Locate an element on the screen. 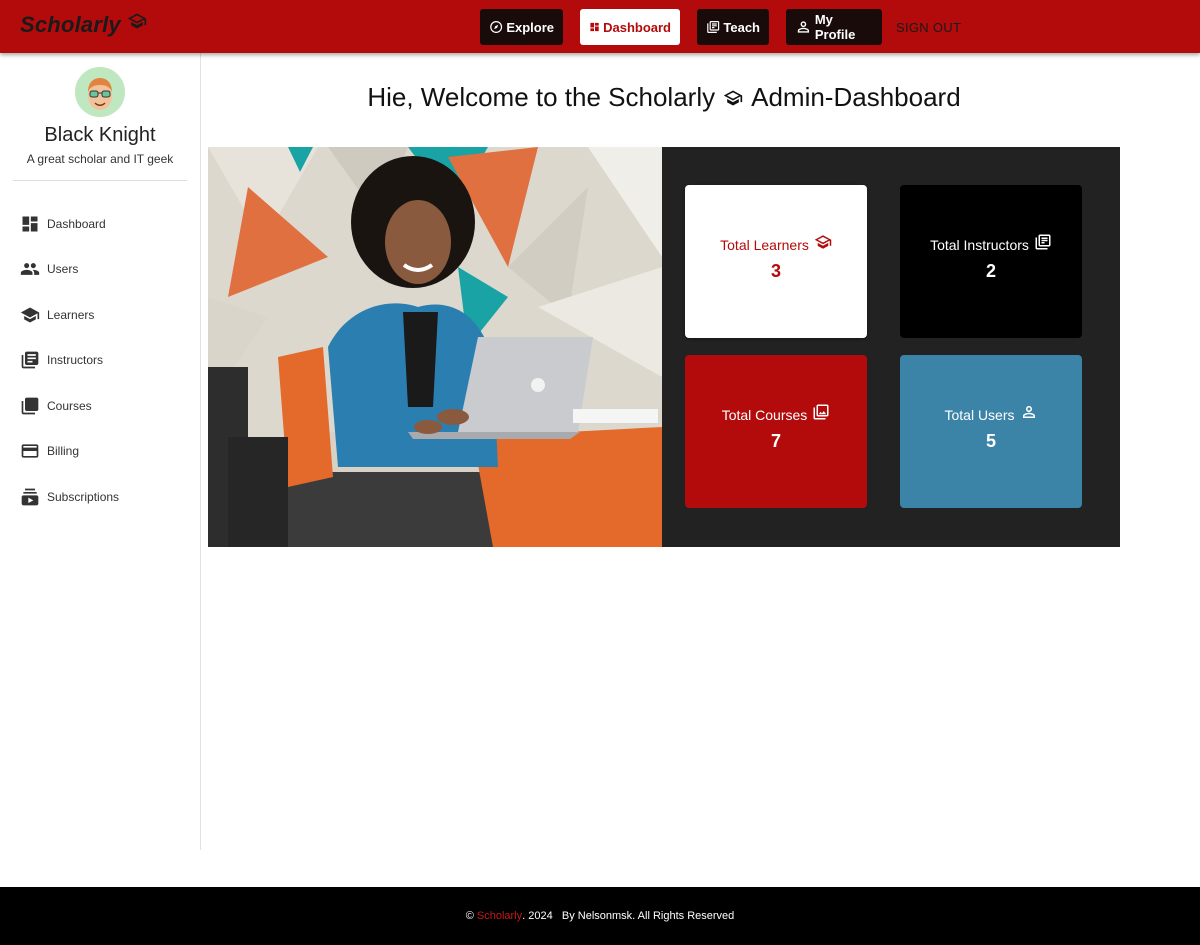 The height and width of the screenshot is (945, 1200). nav-profile-button: My Profile is located at coordinates (834, 27).